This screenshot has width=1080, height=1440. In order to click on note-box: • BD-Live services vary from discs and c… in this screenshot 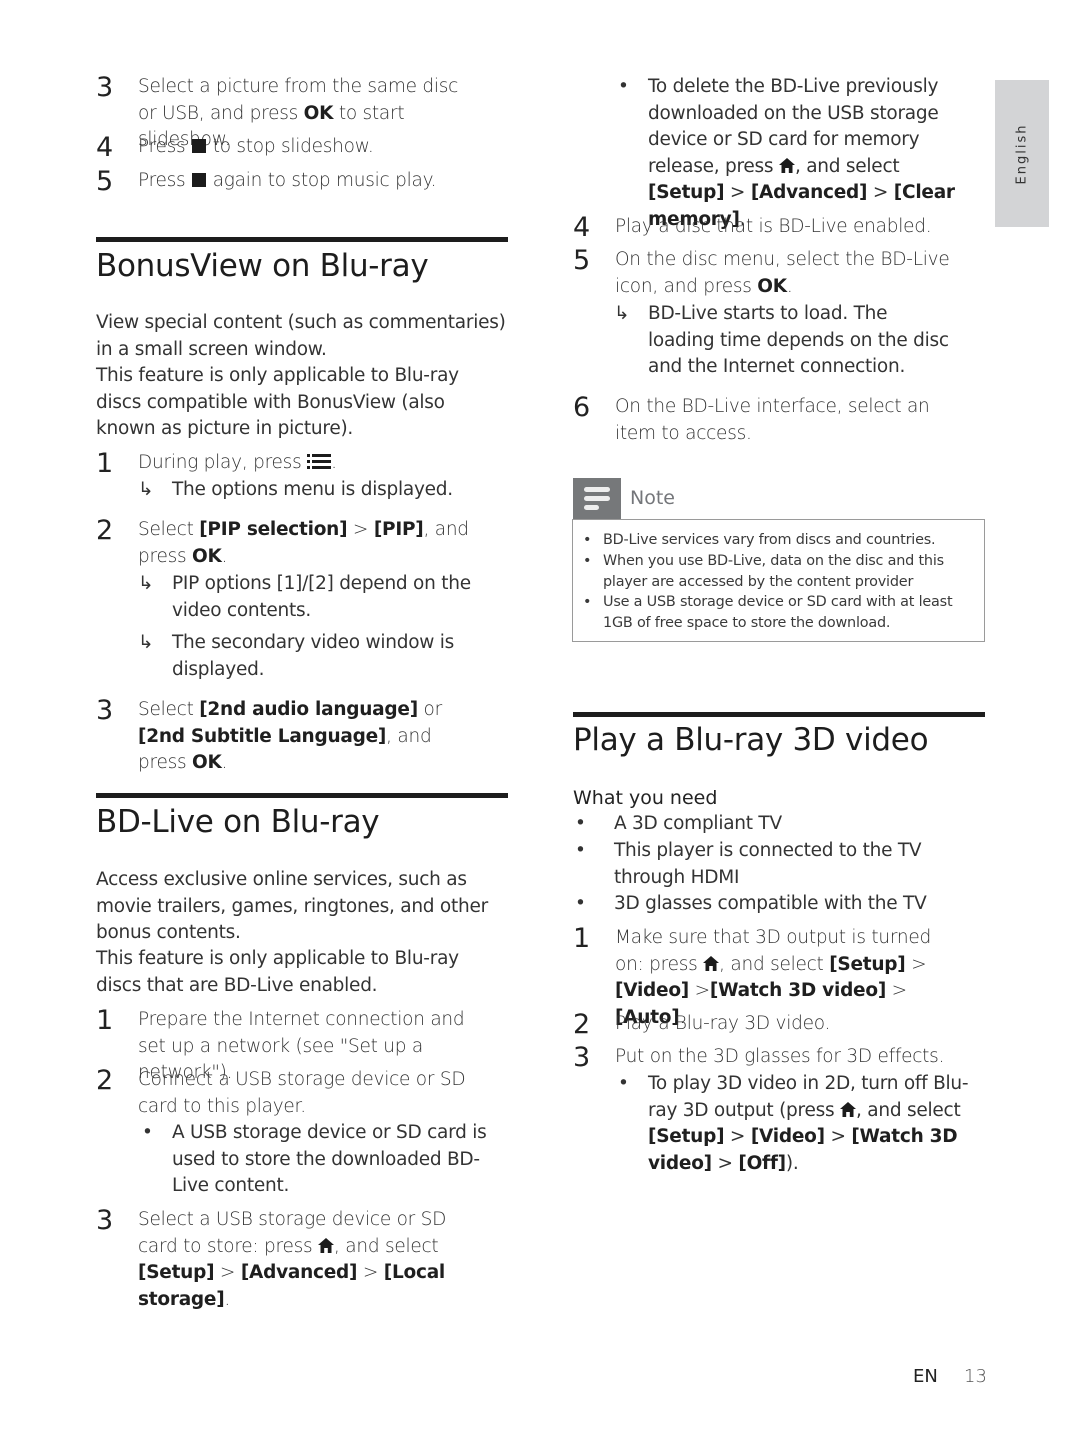, I will do `click(778, 580)`.